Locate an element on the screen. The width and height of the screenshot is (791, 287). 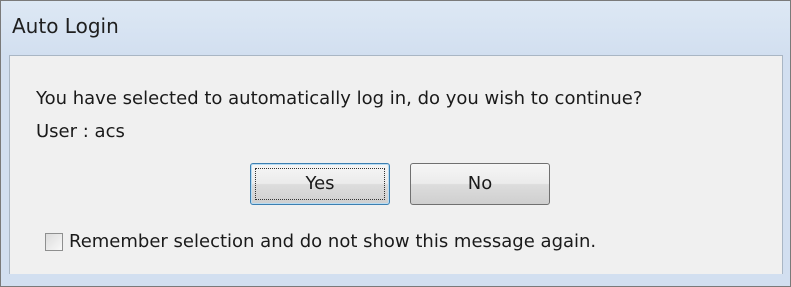
yes-button: Yes is located at coordinates (320, 184).